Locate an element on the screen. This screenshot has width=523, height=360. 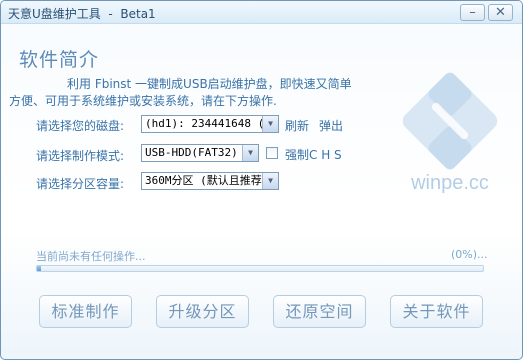
mode-select: USB-HDD(FAT32) ▼ is located at coordinates (200, 153).